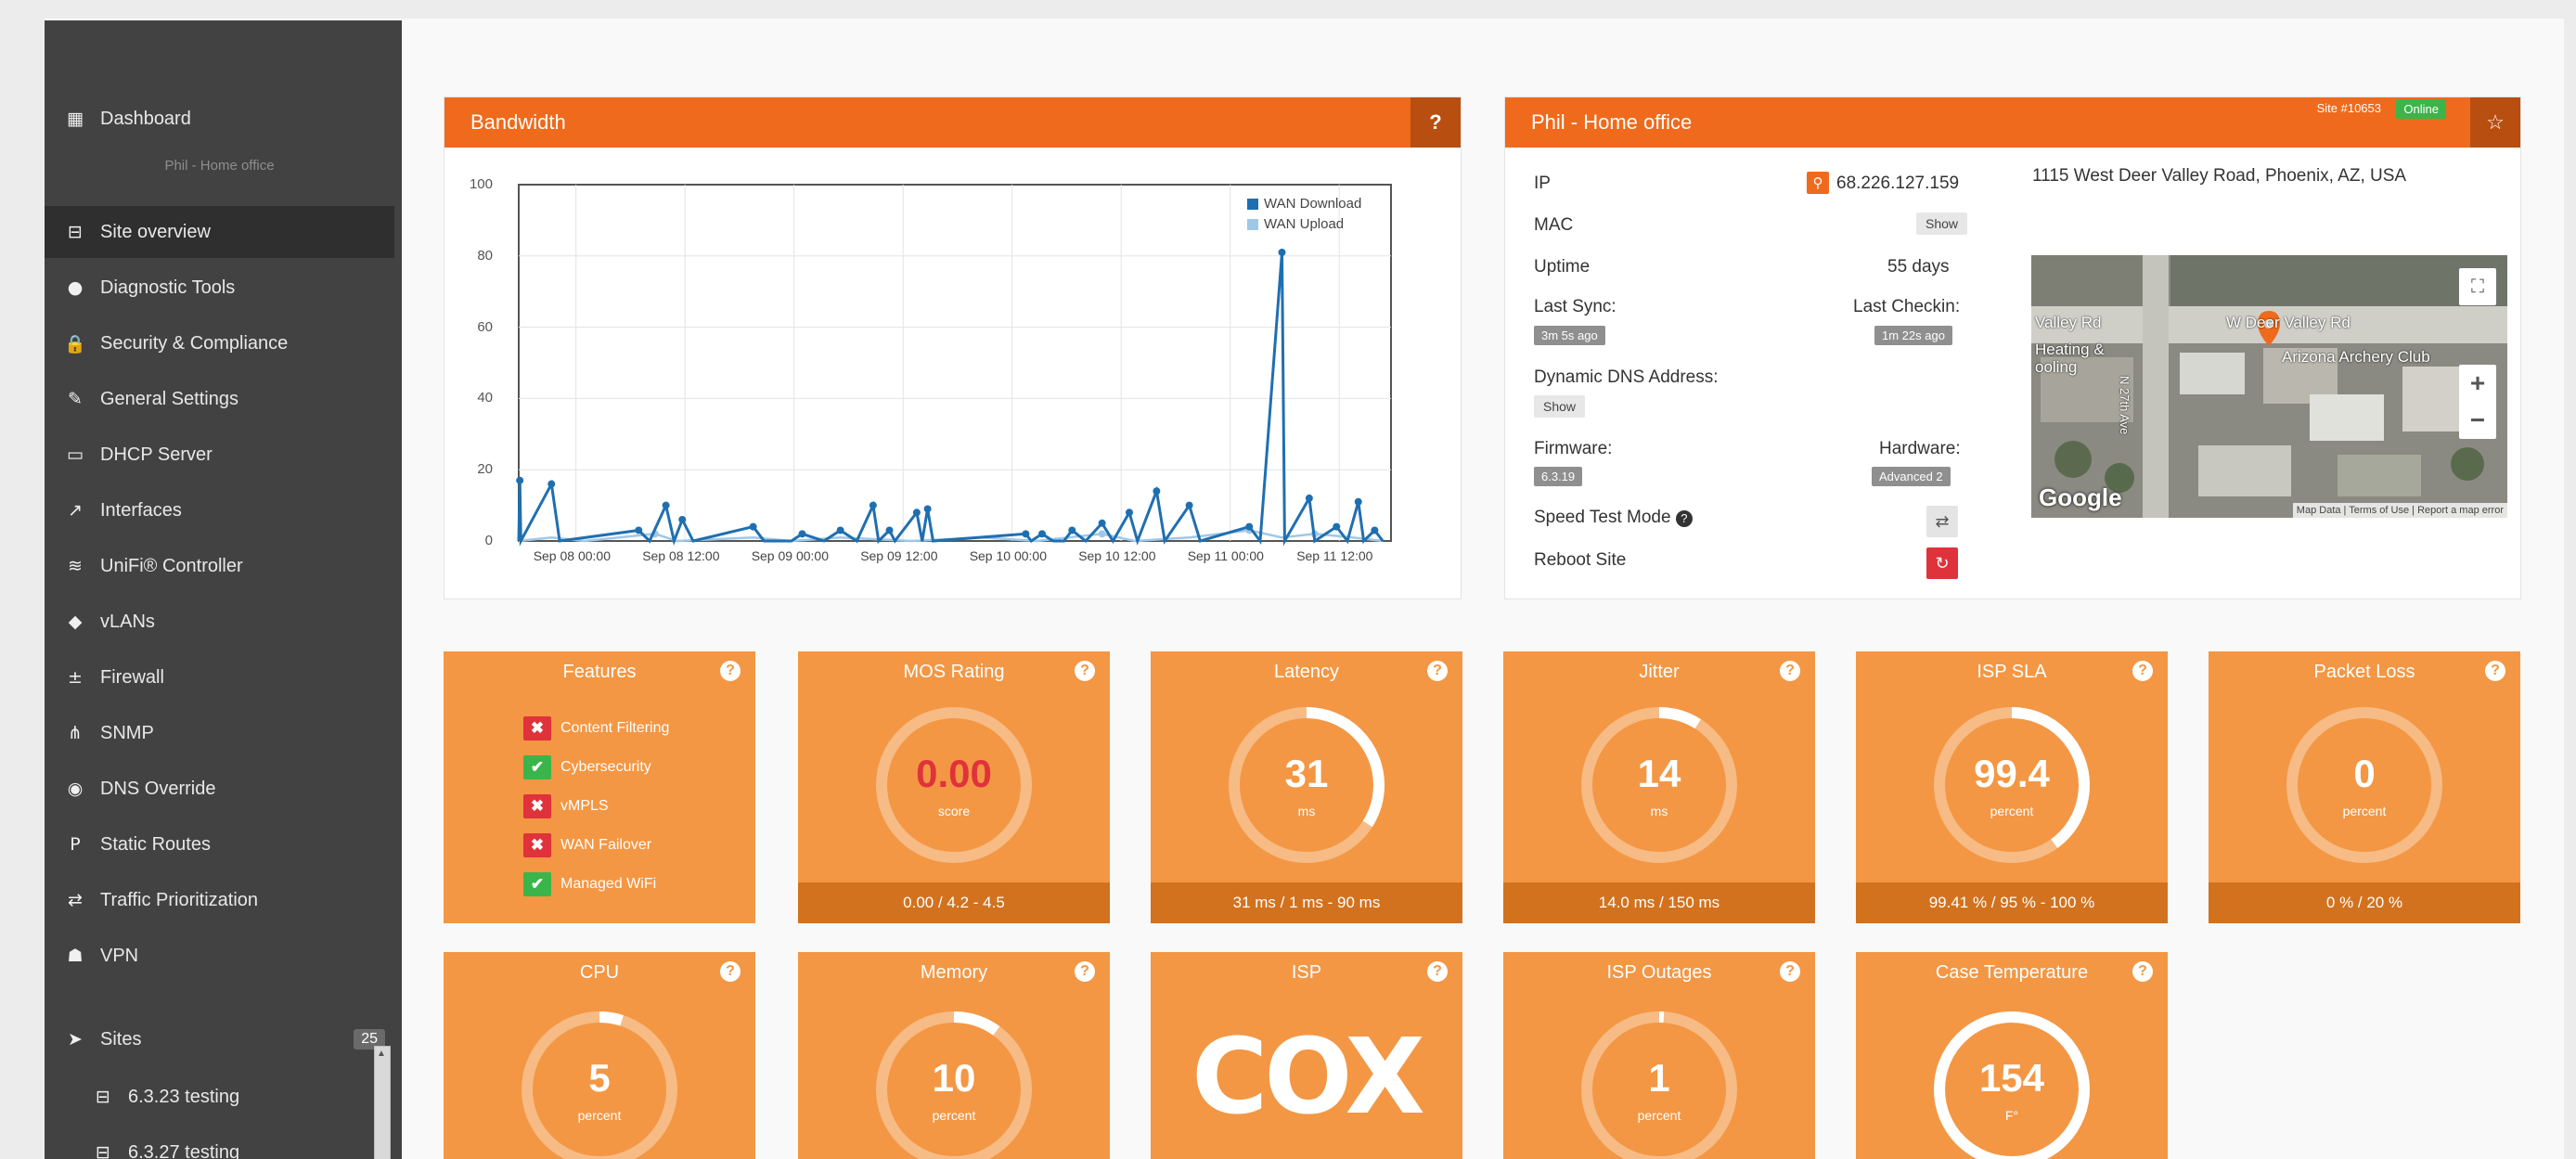  Describe the element at coordinates (75, 343) in the screenshot. I see `lock-icon: 🔒` at that location.